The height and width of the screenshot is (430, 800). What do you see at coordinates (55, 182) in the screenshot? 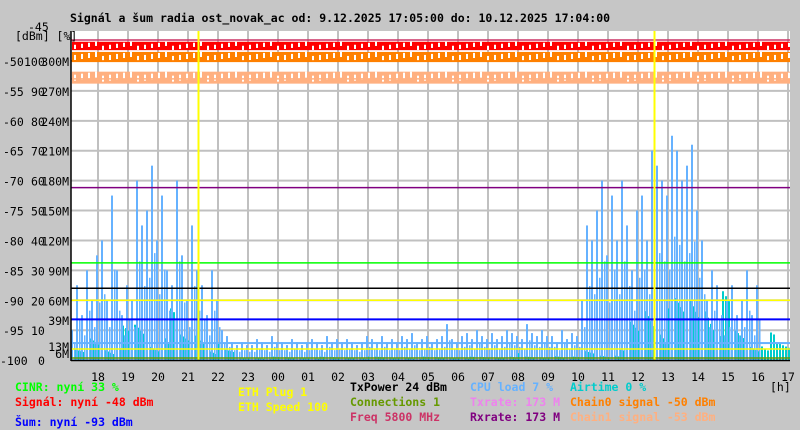
I see `y-tick-mbps: 180M` at bounding box center [55, 182].